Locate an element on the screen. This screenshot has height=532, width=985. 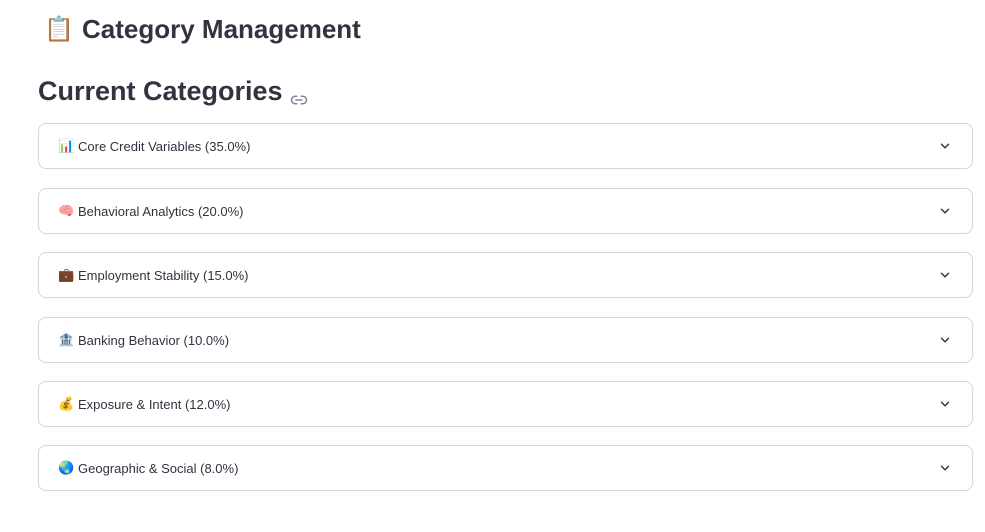
globe-icon: 🌏 is located at coordinates (66, 468).